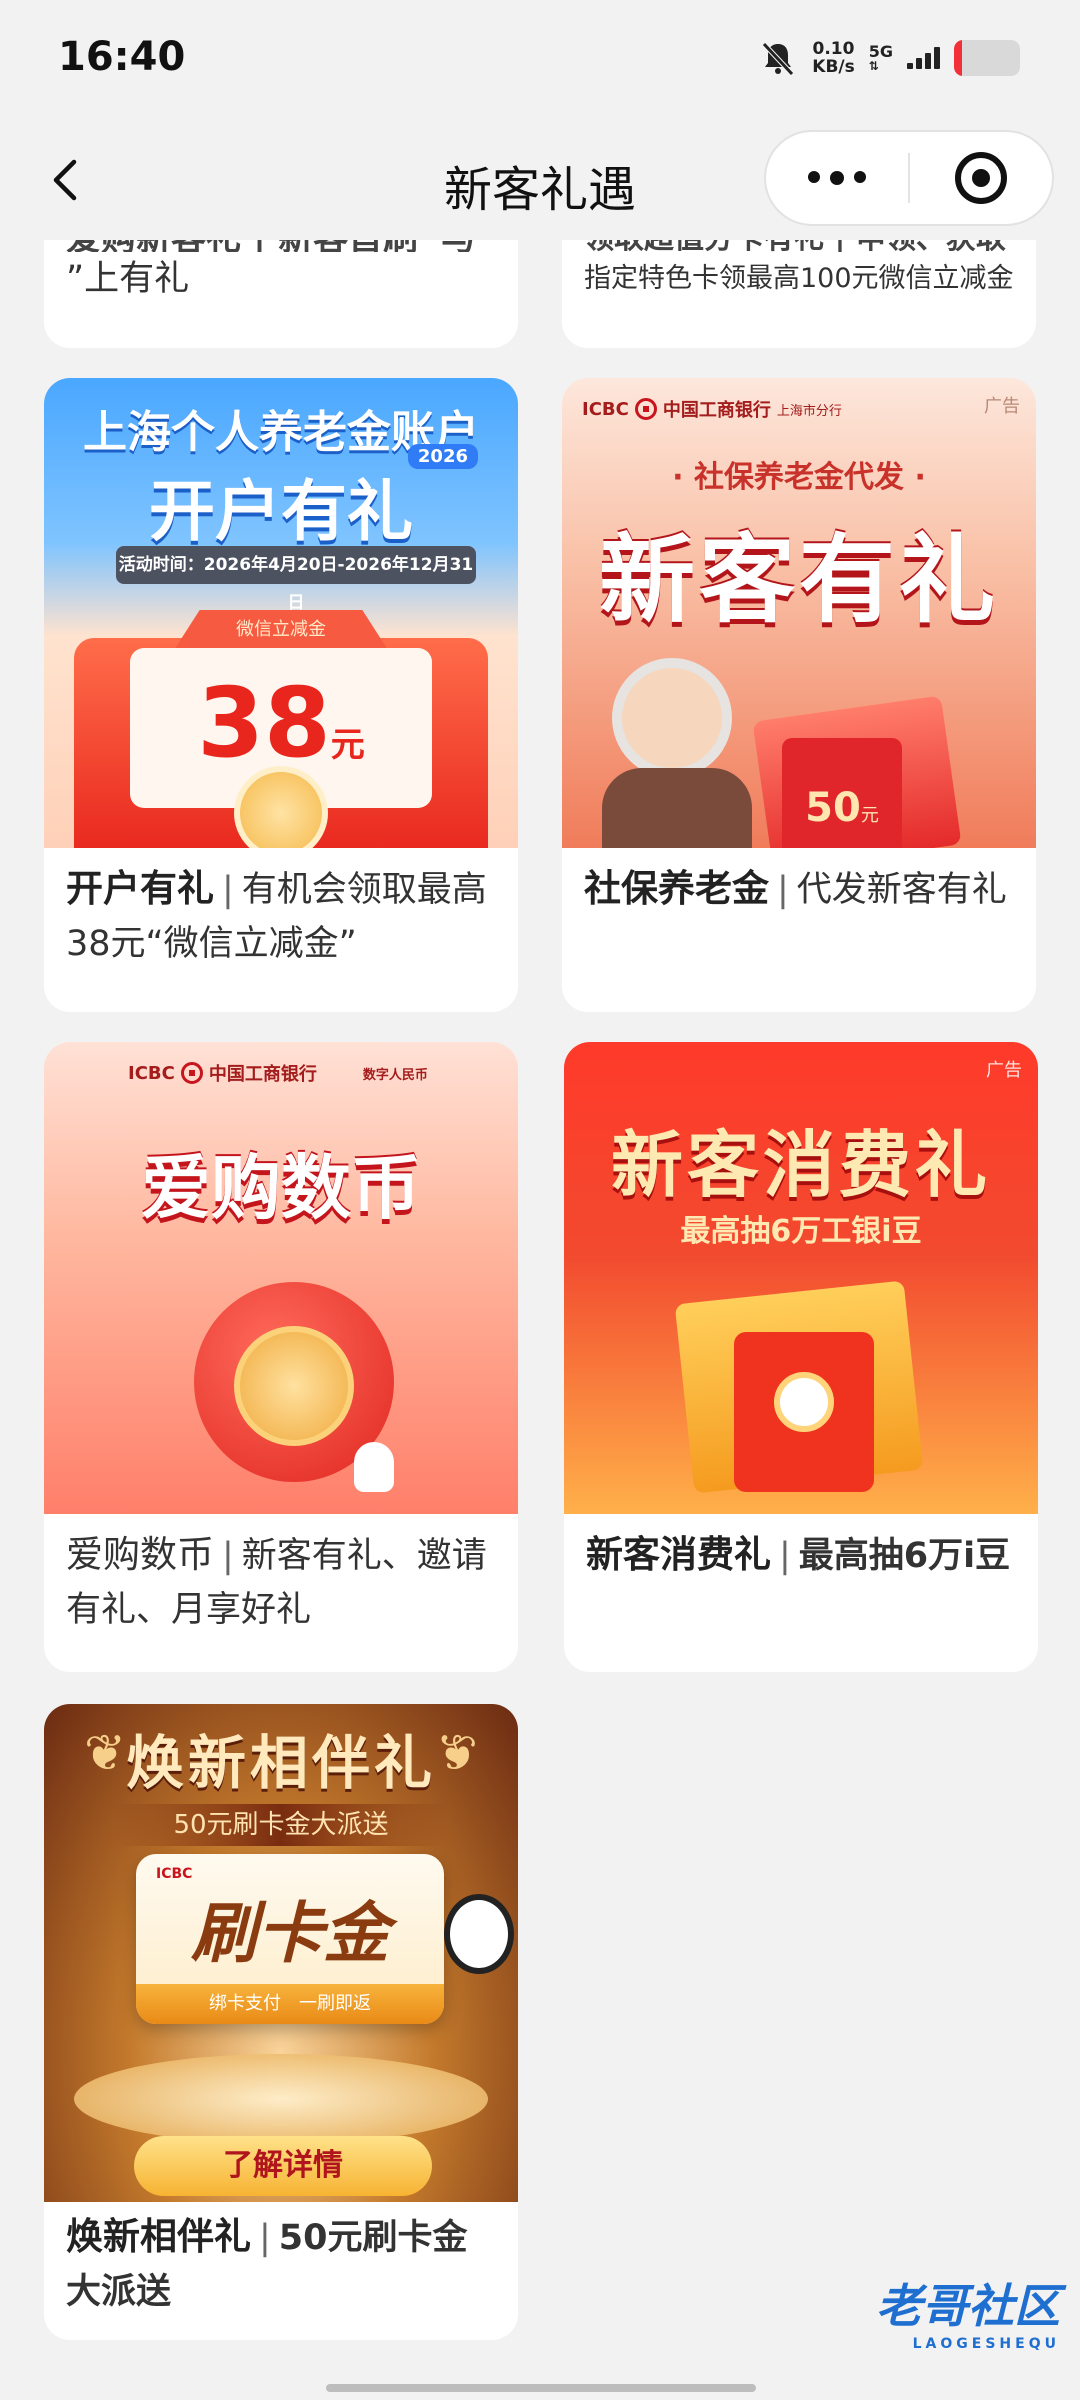  Describe the element at coordinates (283, 2166) in the screenshot. I see `learn-more-button: 了解详情` at that location.